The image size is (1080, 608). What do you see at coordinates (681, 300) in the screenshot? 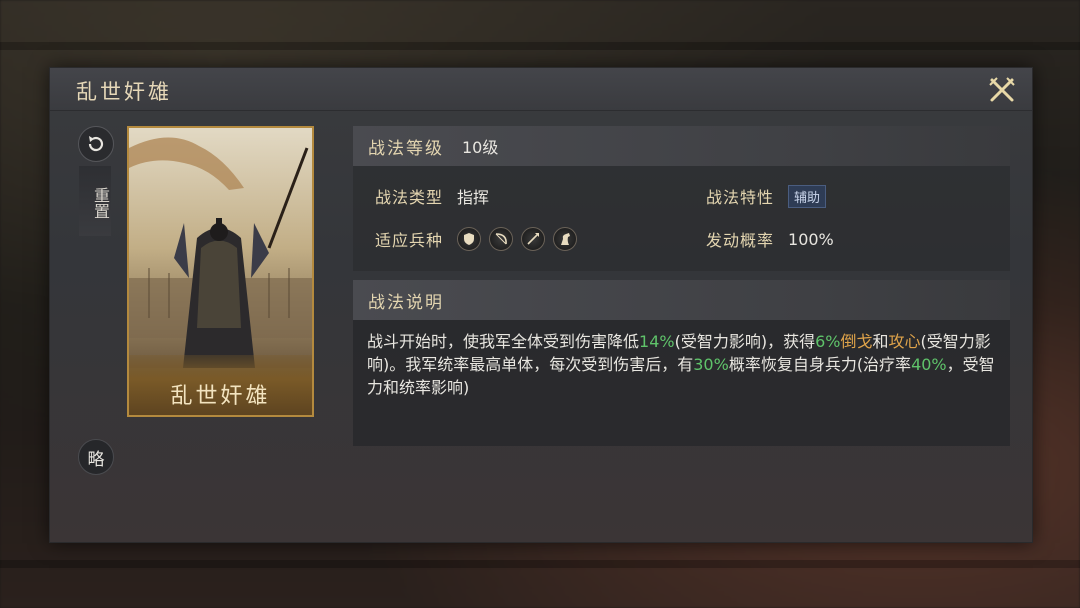
I see `skill-description-header: 战法说明` at bounding box center [681, 300].